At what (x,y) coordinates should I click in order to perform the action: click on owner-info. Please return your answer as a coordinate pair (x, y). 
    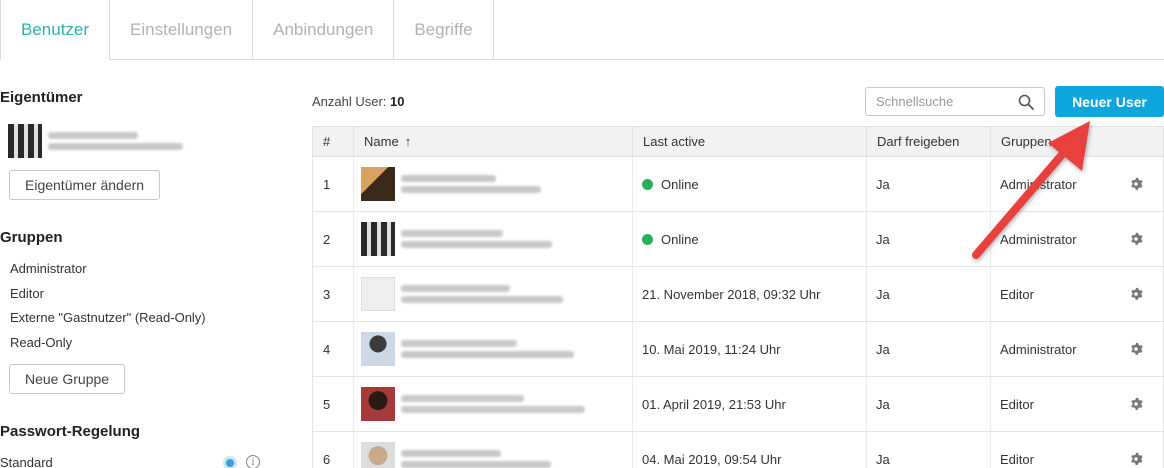
    Looking at the image, I should click on (95, 141).